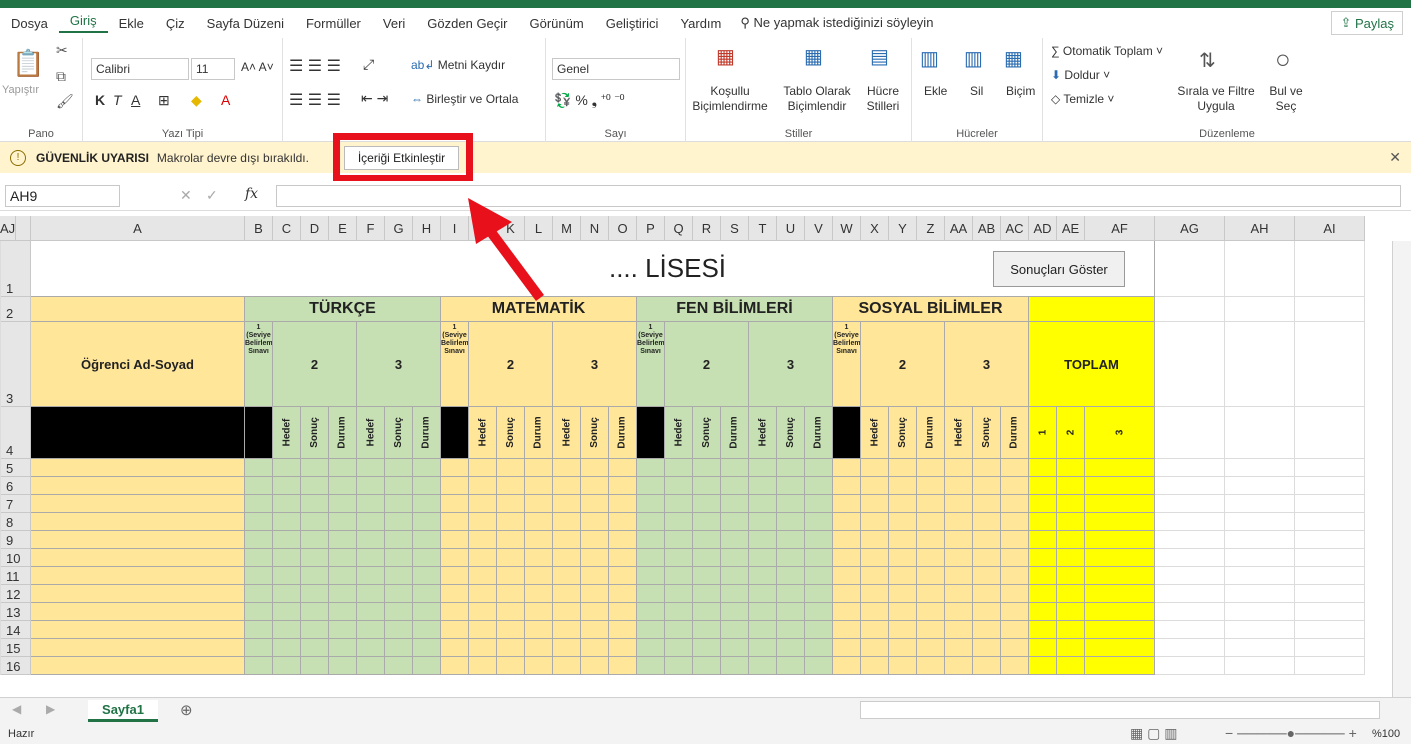 The image size is (1411, 744). Describe the element at coordinates (455, 228) in the screenshot. I see `column-header: I` at that location.